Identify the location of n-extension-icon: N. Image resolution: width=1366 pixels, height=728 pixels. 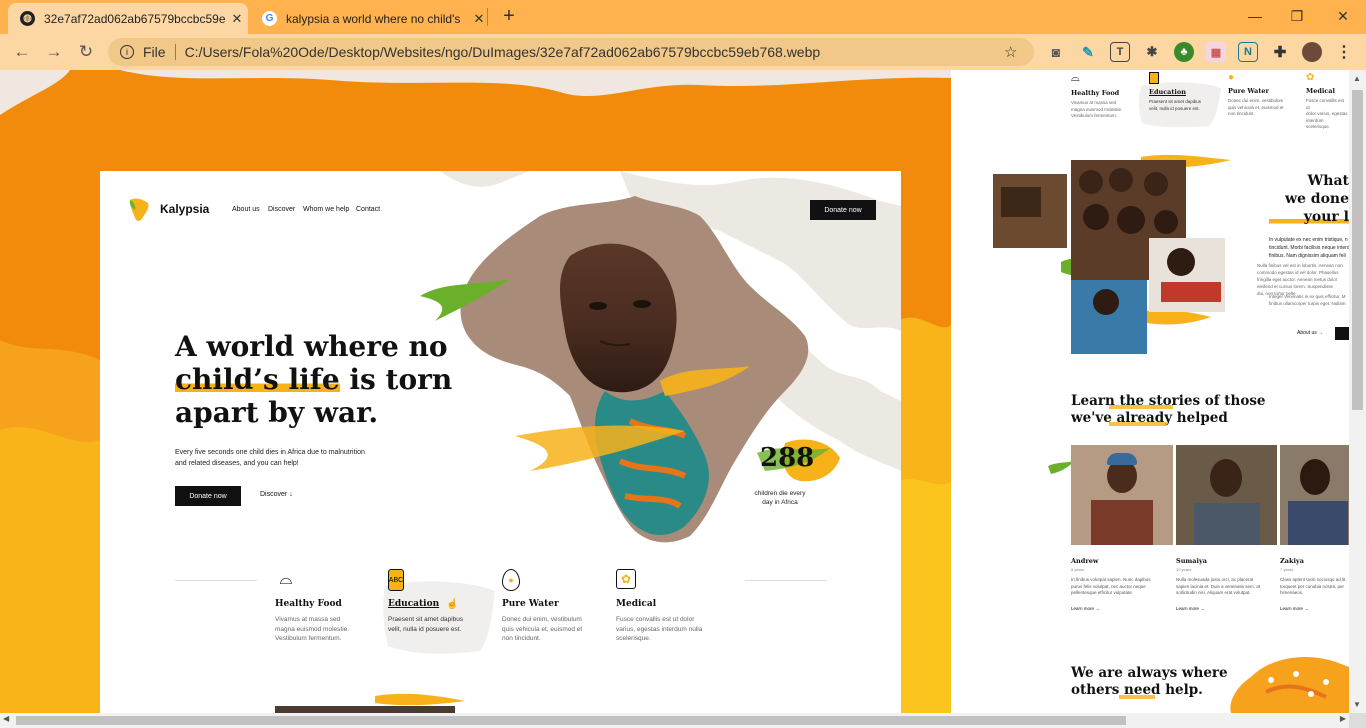
(1248, 52).